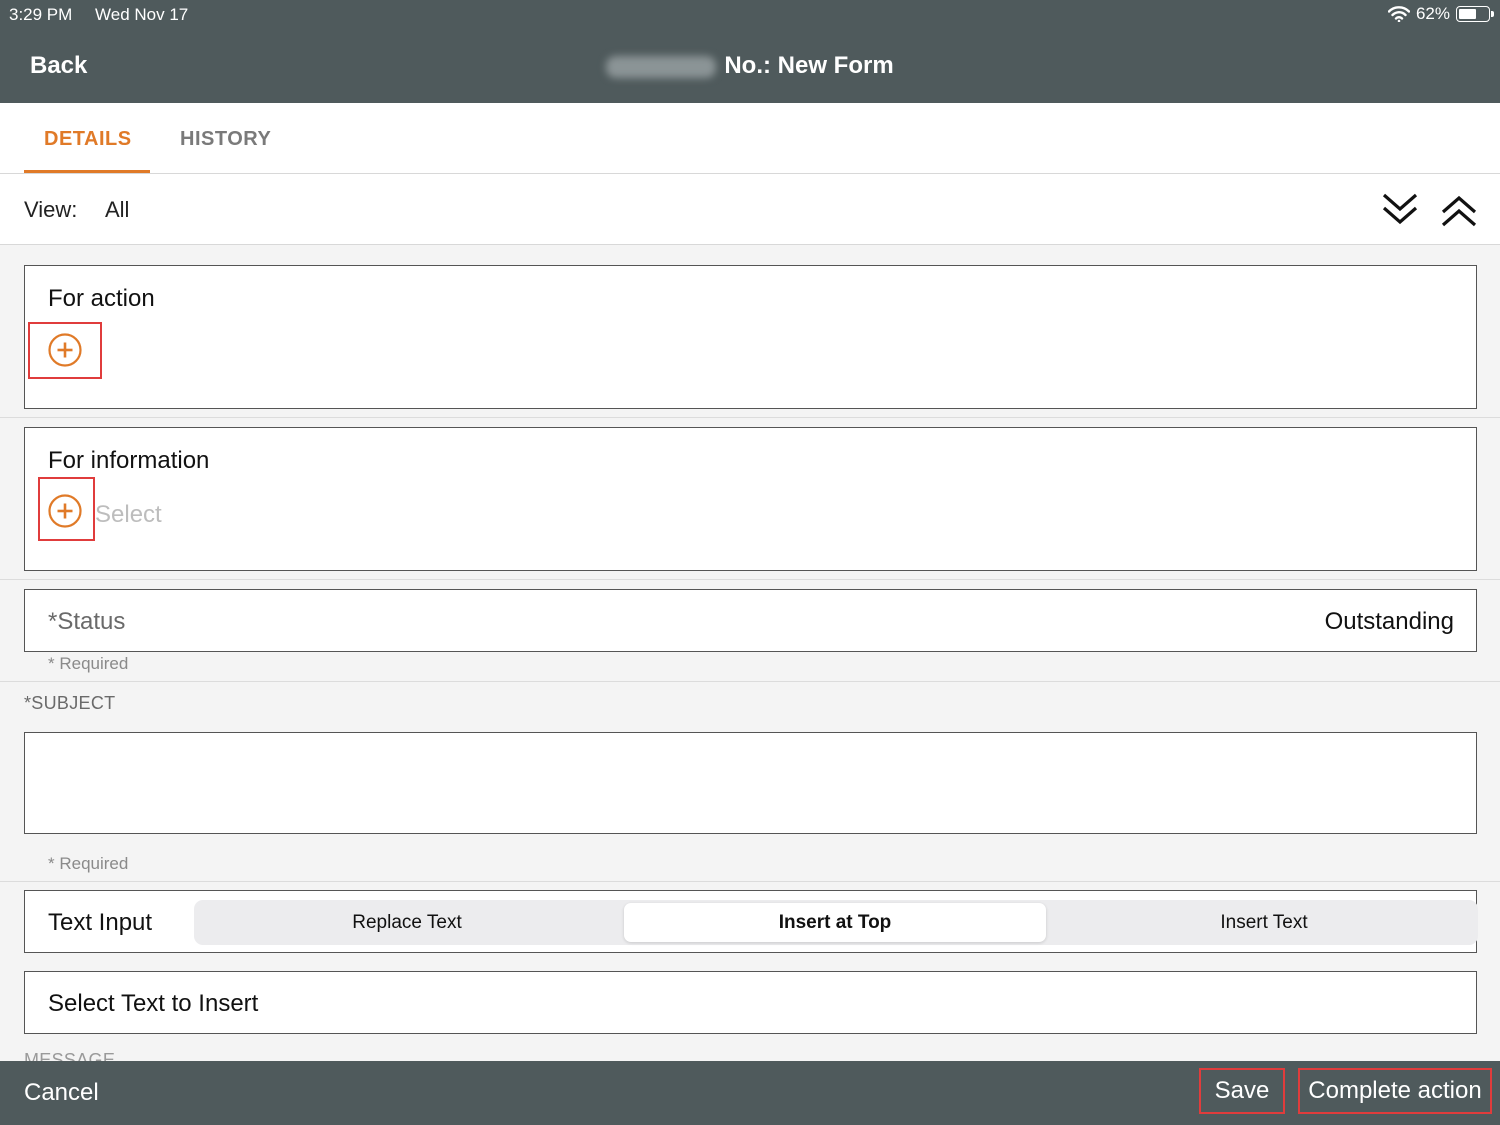 This screenshot has width=1500, height=1125. Describe the element at coordinates (70, 703) in the screenshot. I see `subject-label: *SUBJECT` at that location.